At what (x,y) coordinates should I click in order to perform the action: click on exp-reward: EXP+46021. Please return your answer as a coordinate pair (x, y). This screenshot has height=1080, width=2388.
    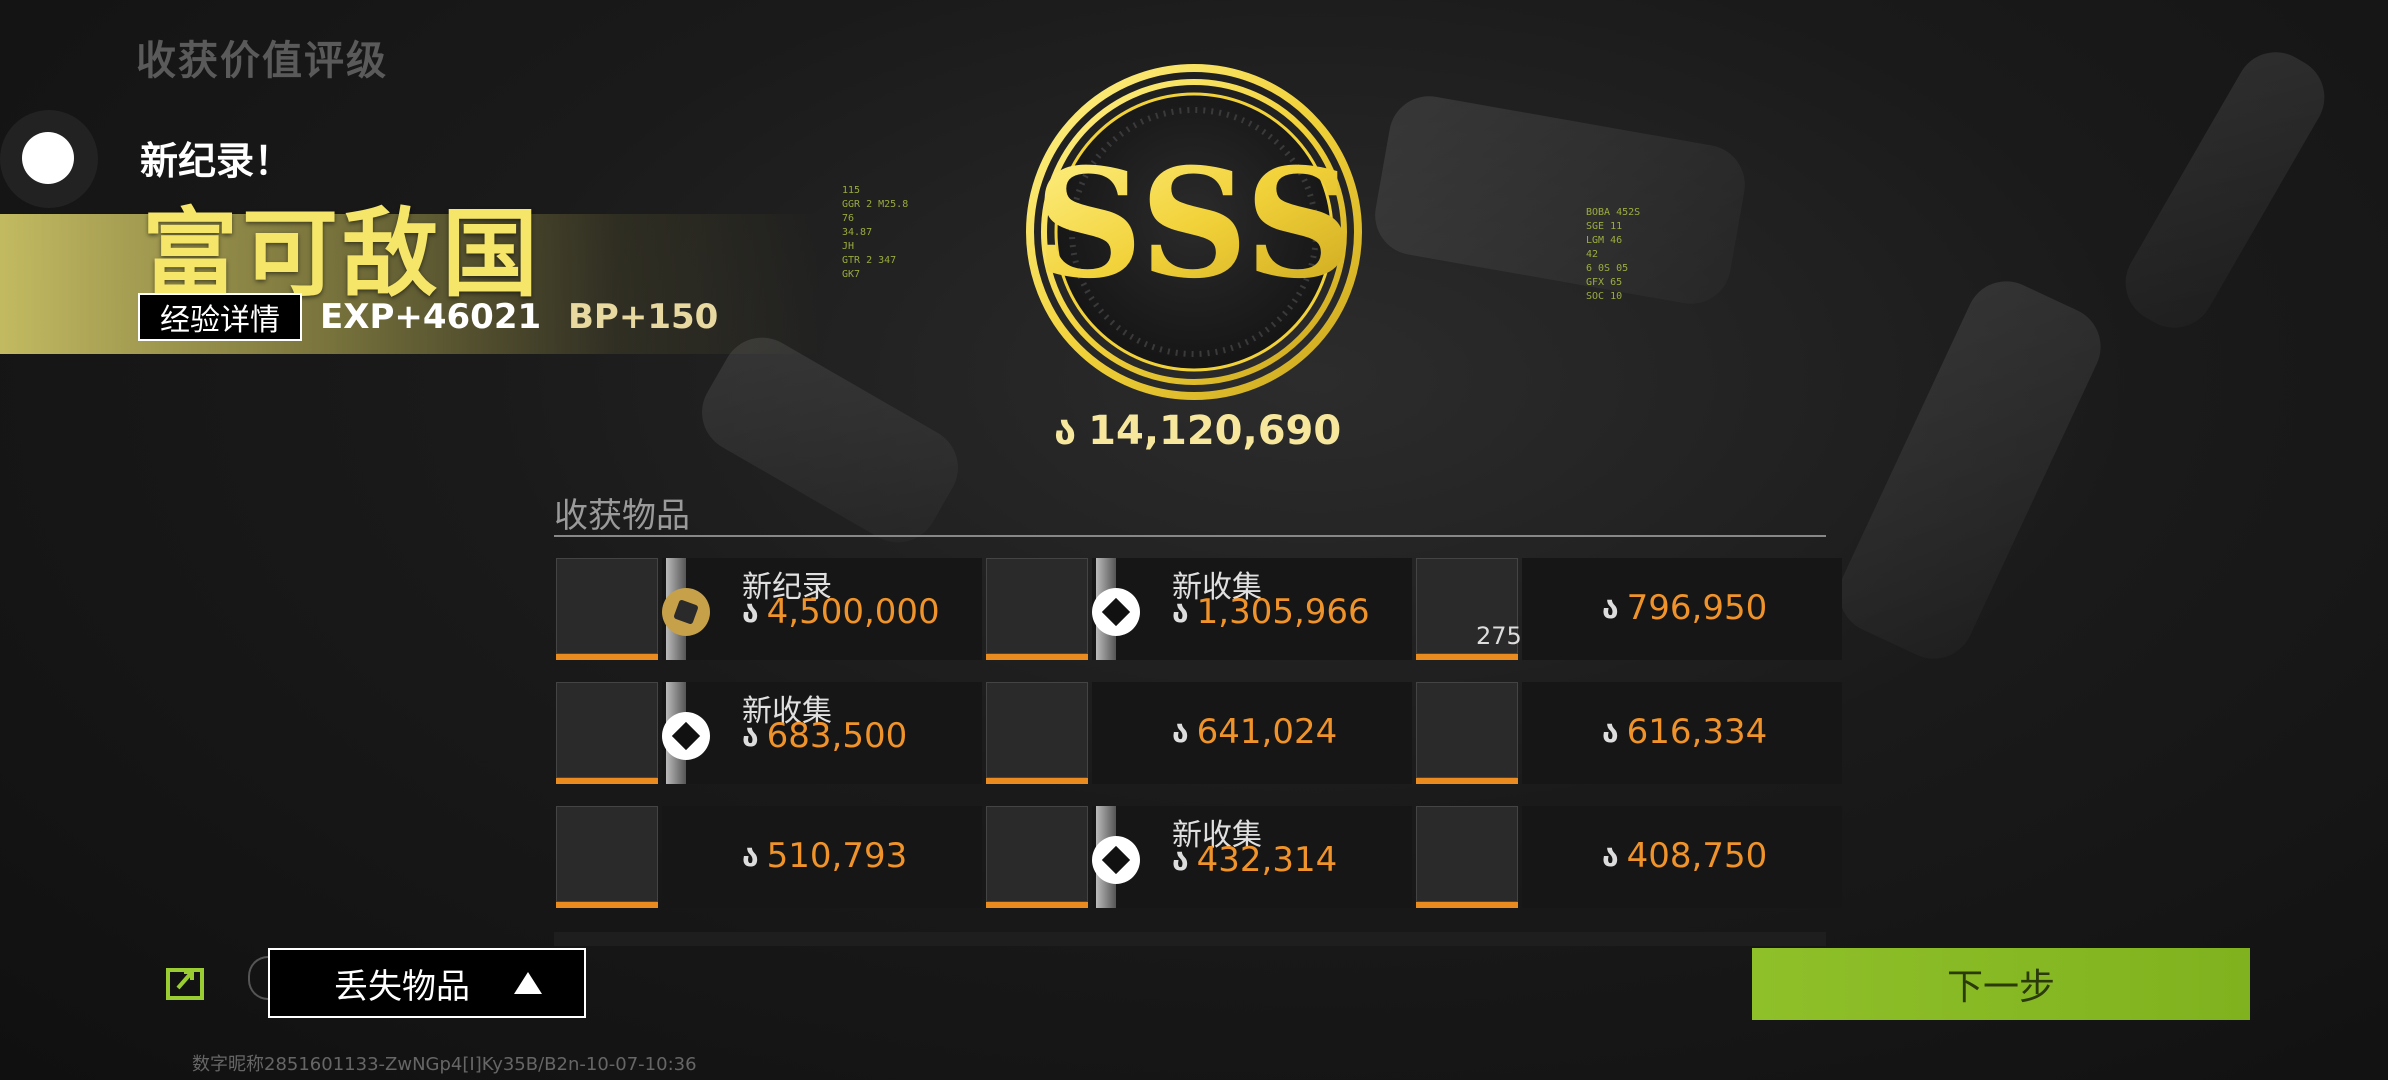
    Looking at the image, I should click on (431, 317).